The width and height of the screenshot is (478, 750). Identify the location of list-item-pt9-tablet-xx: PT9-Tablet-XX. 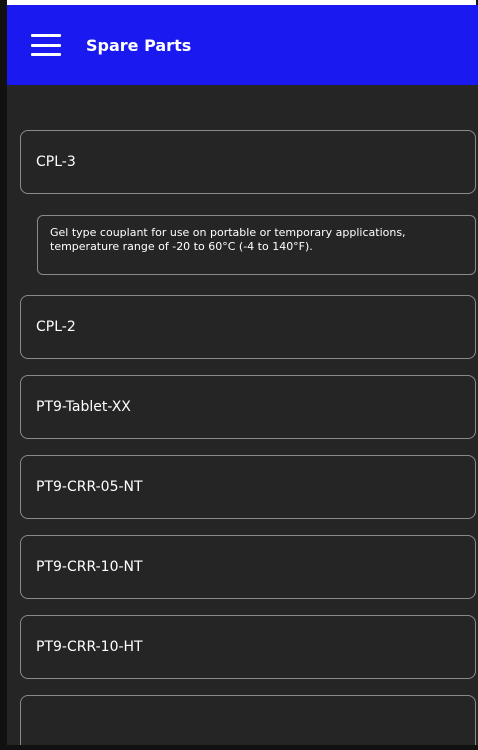
(248, 407).